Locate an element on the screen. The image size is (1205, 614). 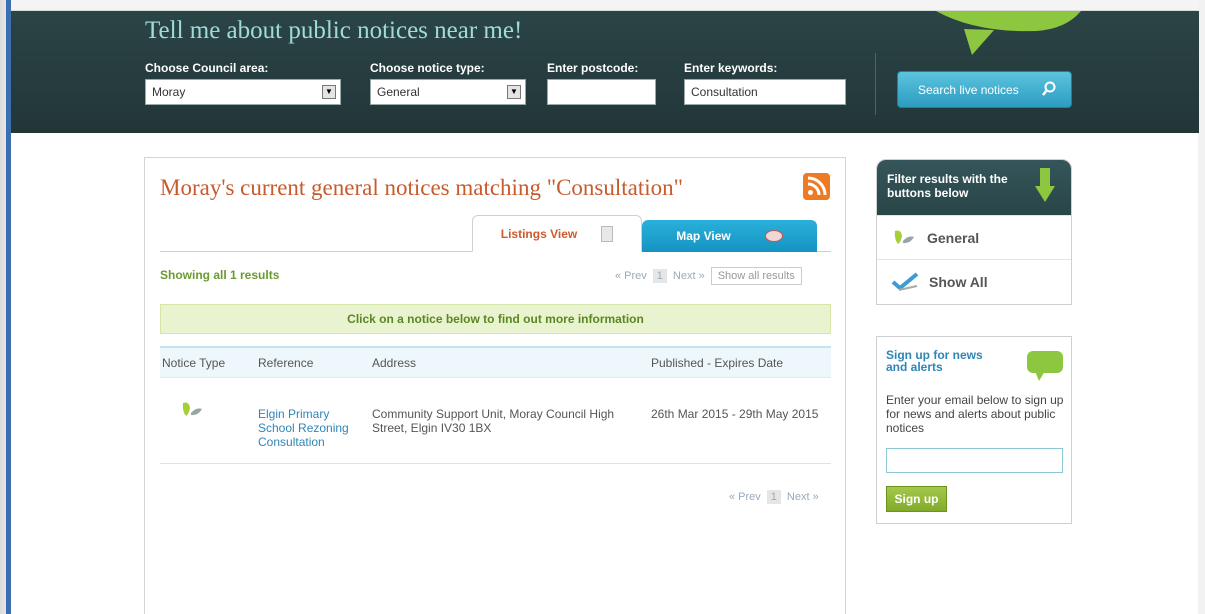
keywords-label: Enter keywords: is located at coordinates (731, 68).